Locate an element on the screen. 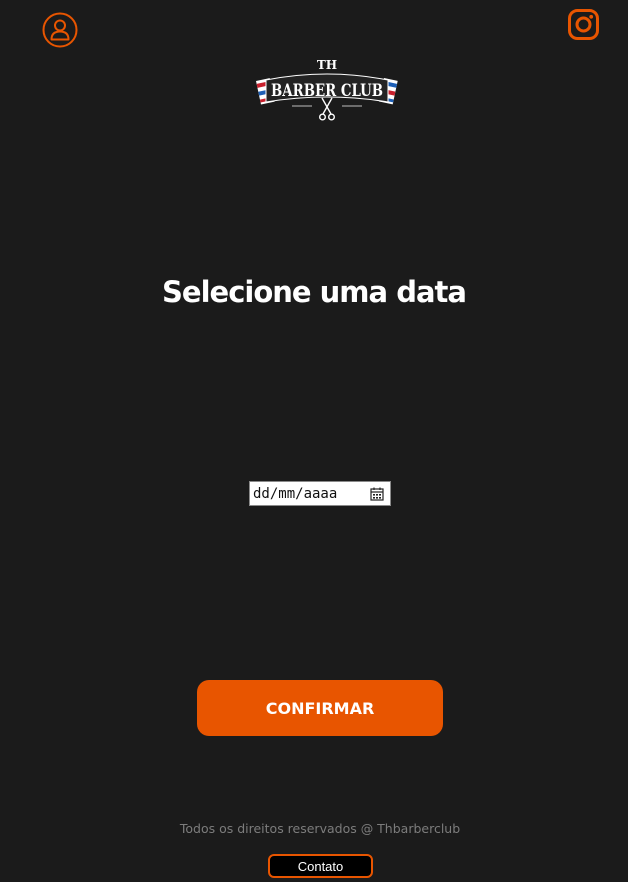 The height and width of the screenshot is (882, 628). instagram-link is located at coordinates (583, 24).